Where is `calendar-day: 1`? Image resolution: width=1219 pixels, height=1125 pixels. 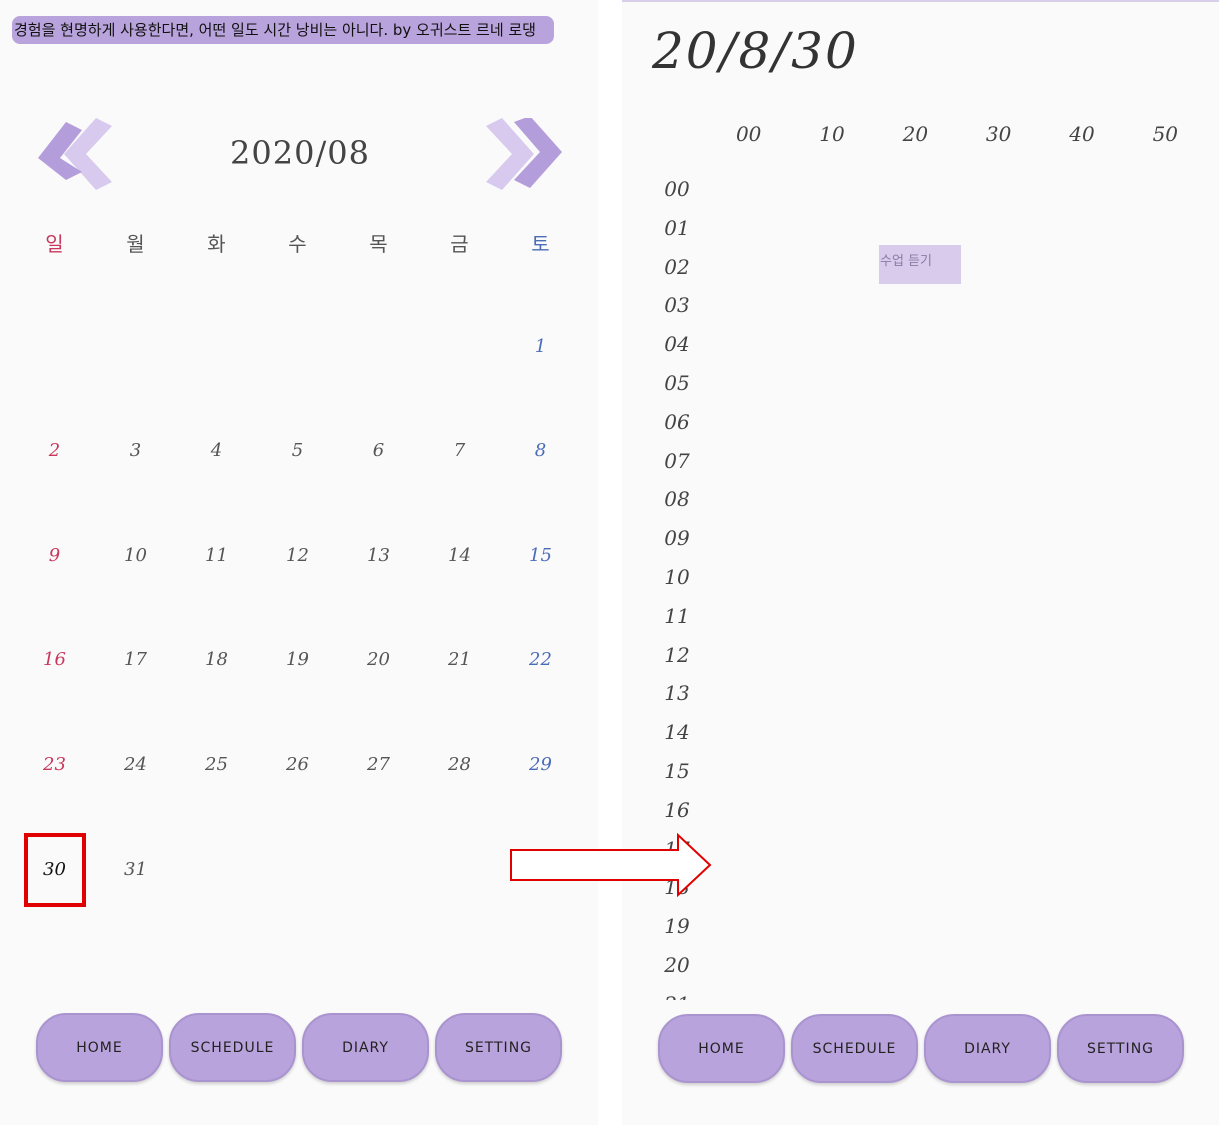 calendar-day: 1 is located at coordinates (540, 347).